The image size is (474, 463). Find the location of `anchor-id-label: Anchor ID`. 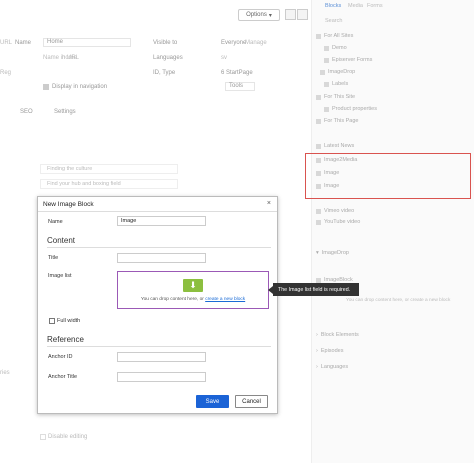

anchor-id-label: Anchor ID is located at coordinates (60, 357).